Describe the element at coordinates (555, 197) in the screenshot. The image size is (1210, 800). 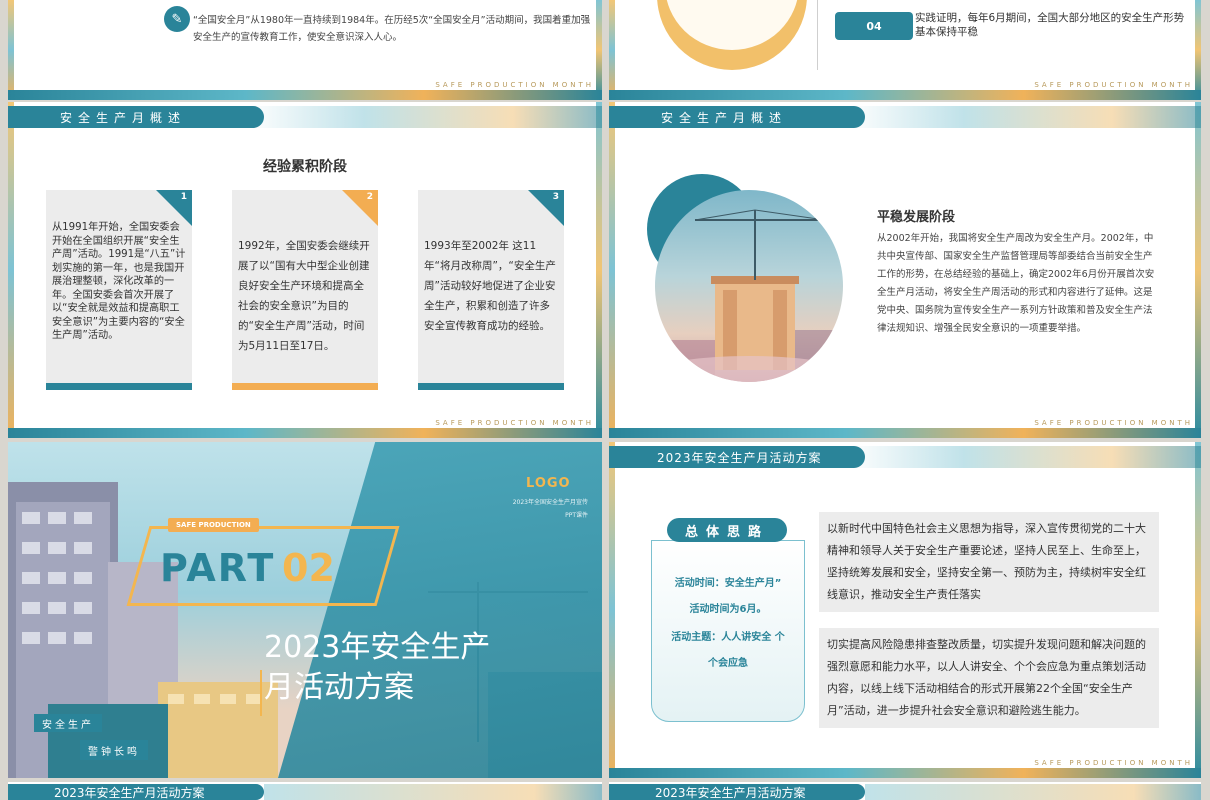
I see `card-number: 3` at that location.